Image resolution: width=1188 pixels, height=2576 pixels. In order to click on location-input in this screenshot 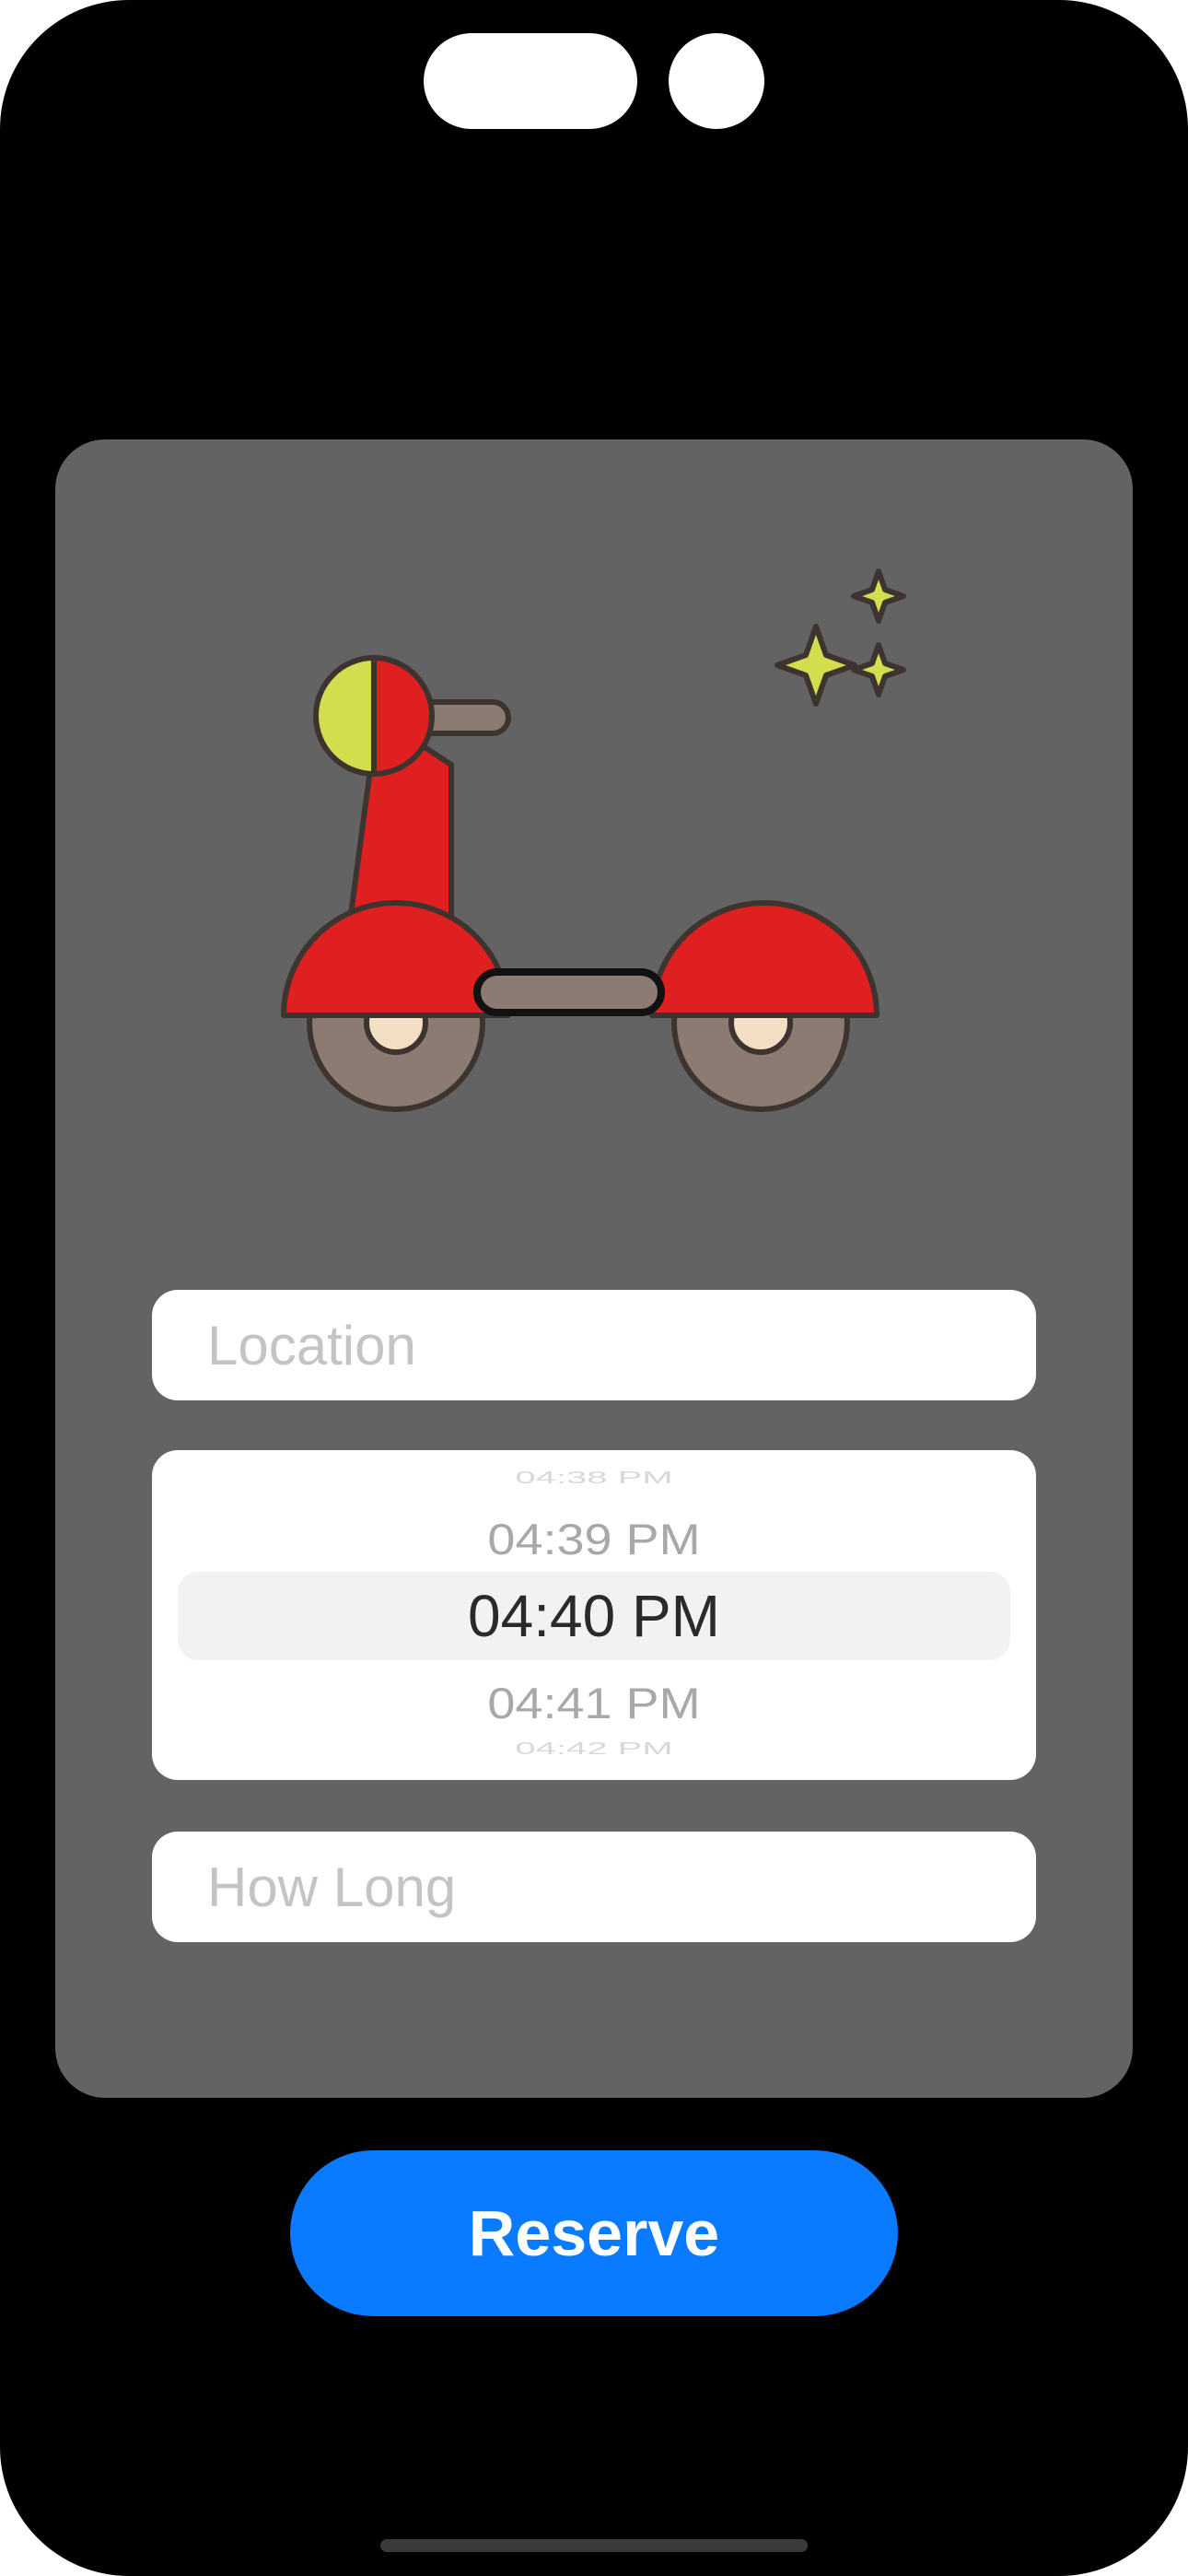, I will do `click(603, 1345)`.